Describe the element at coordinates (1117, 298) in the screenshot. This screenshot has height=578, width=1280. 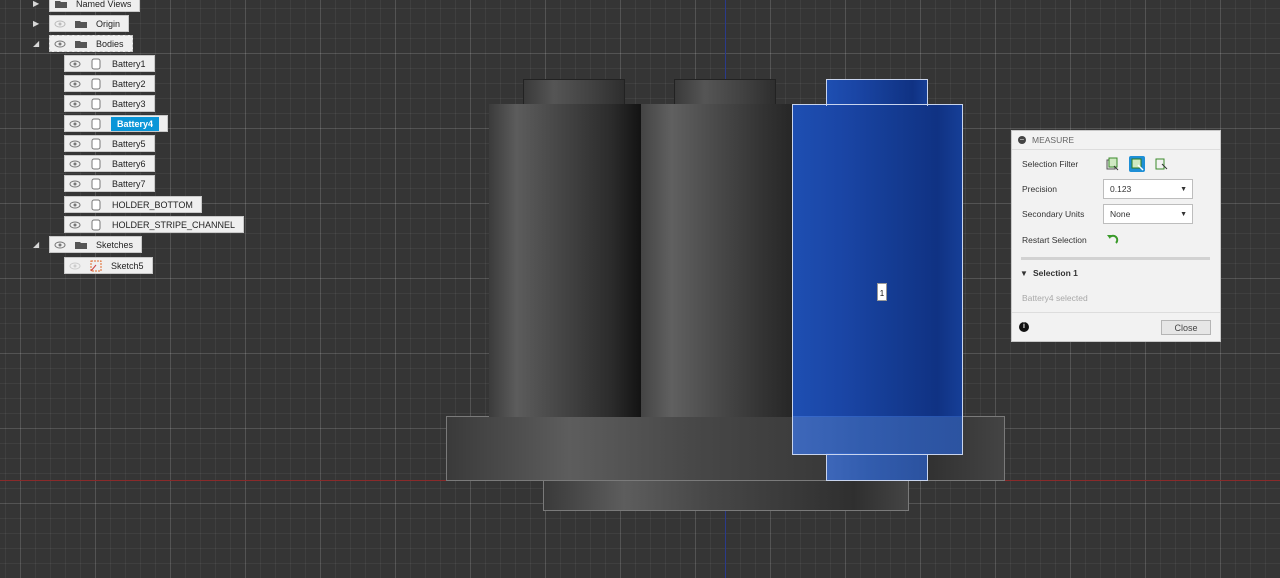
I see `selection-status-row: Battery4 selected` at that location.